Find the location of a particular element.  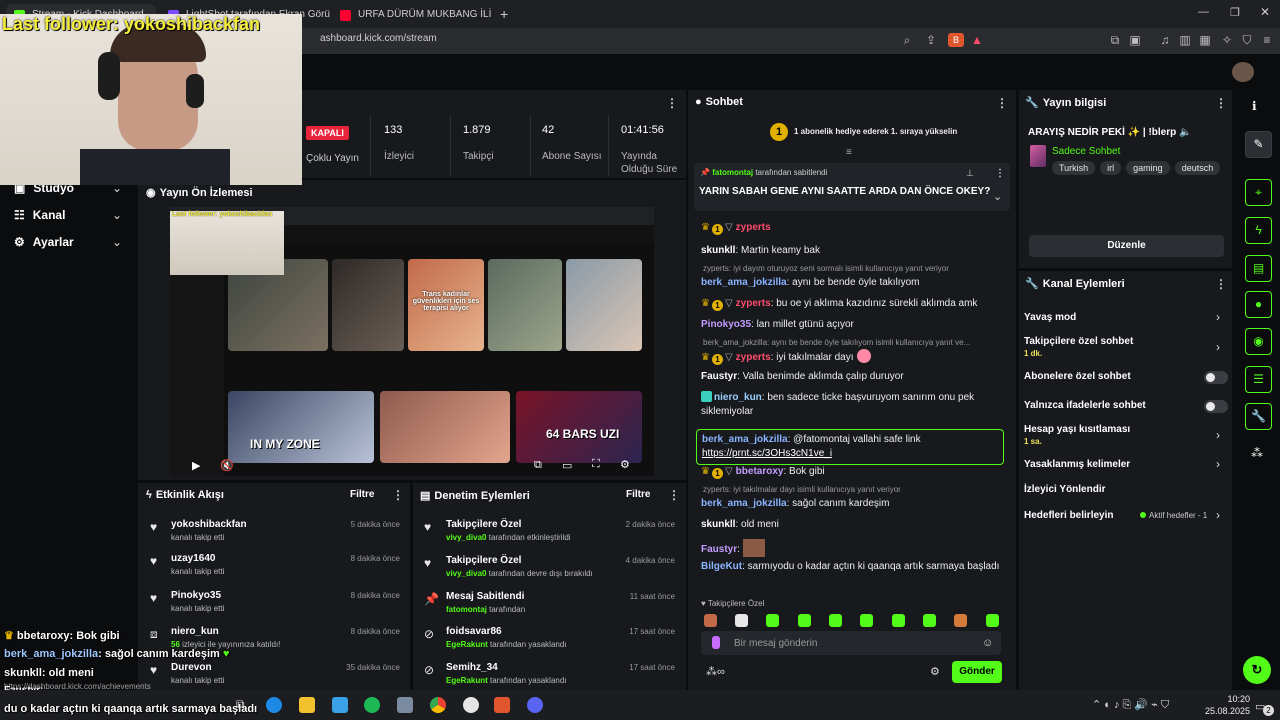

restore-icon: ❐ is located at coordinates (1235, 12).